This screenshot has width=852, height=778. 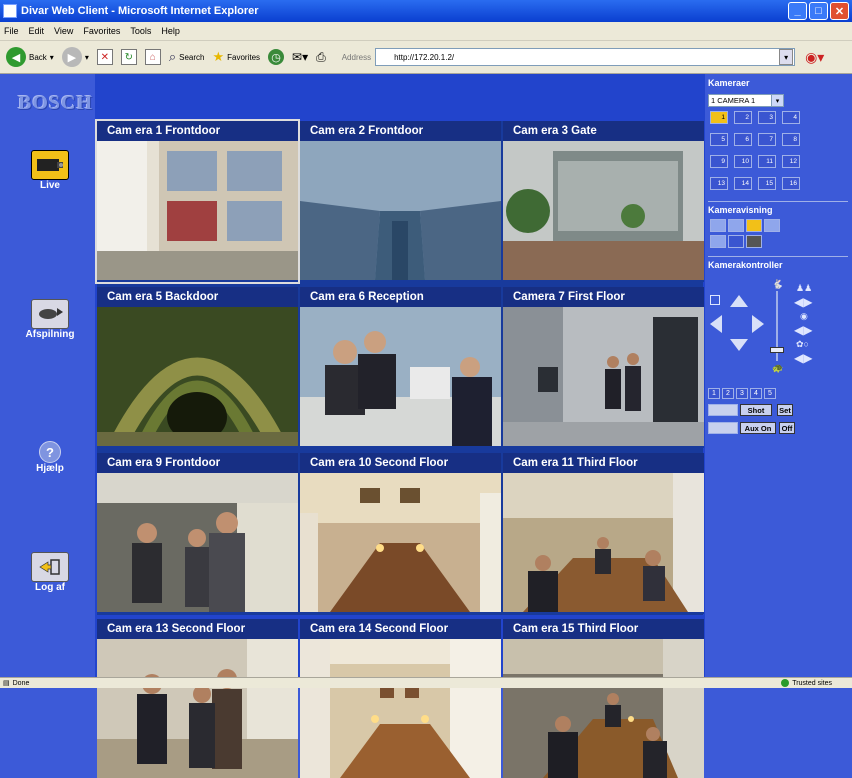 What do you see at coordinates (728, 393) in the screenshot?
I see `preset-button: 2` at bounding box center [728, 393].